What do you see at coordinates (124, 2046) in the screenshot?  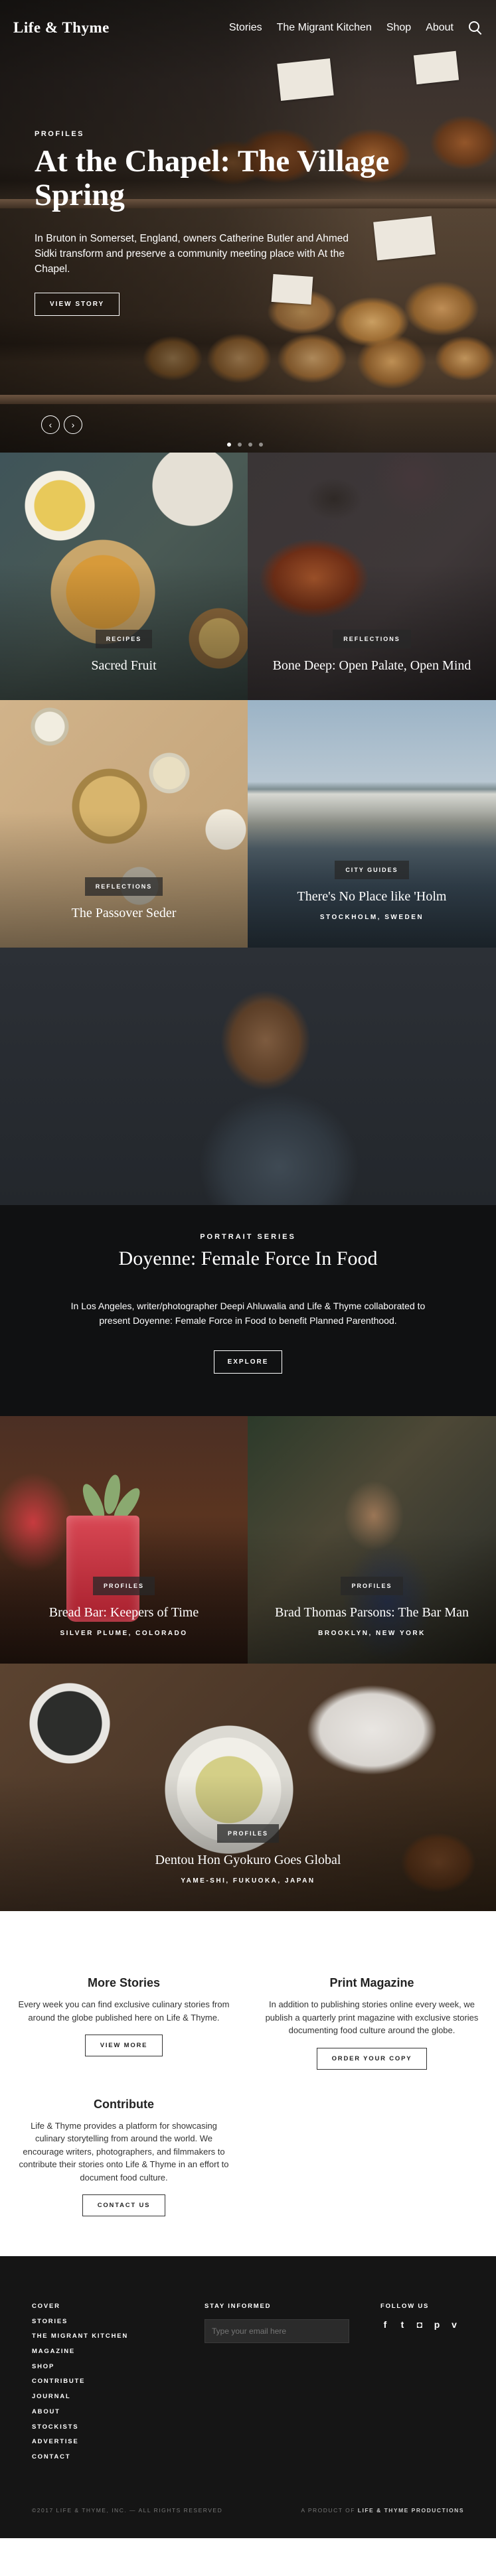 I see `view-more-button: VIEW MORE` at bounding box center [124, 2046].